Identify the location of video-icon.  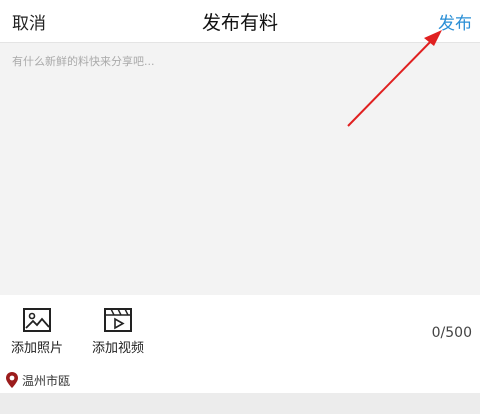
(118, 320).